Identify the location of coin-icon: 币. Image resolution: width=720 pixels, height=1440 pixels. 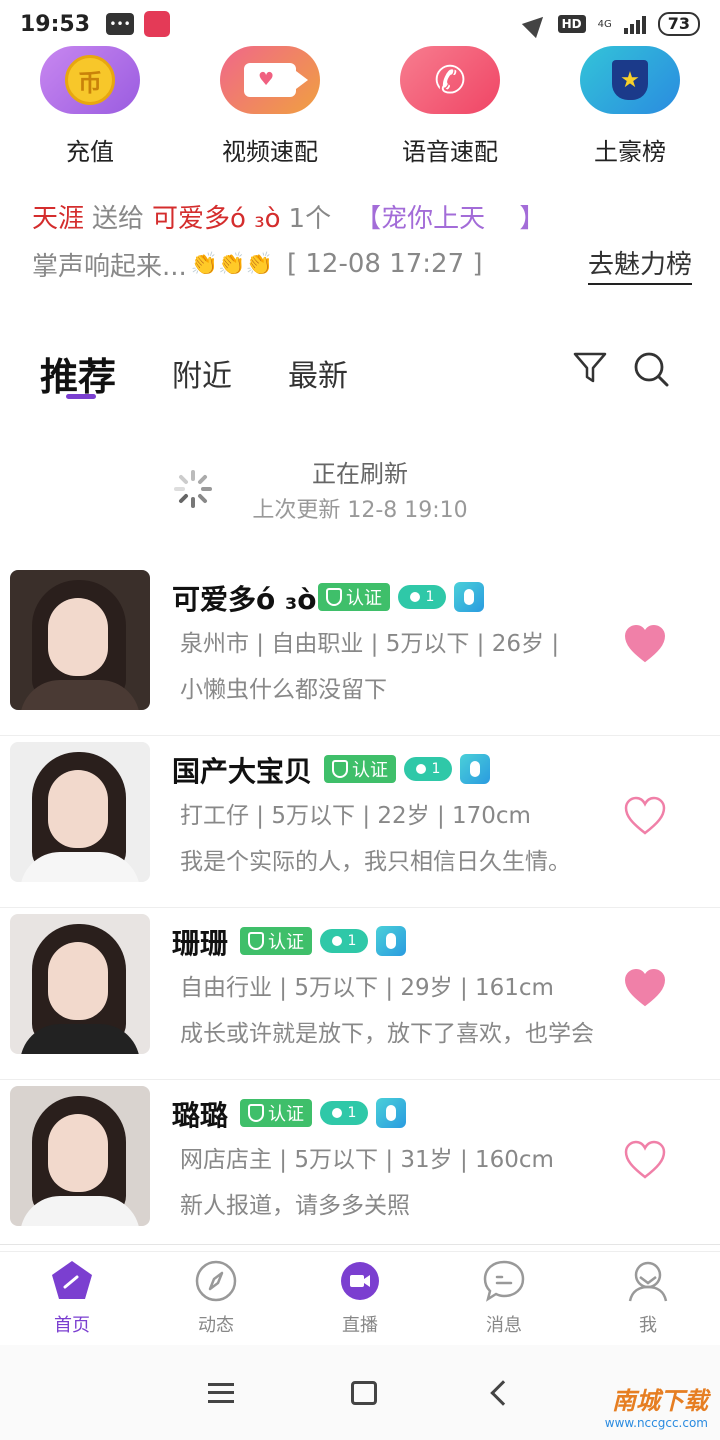
(90, 80).